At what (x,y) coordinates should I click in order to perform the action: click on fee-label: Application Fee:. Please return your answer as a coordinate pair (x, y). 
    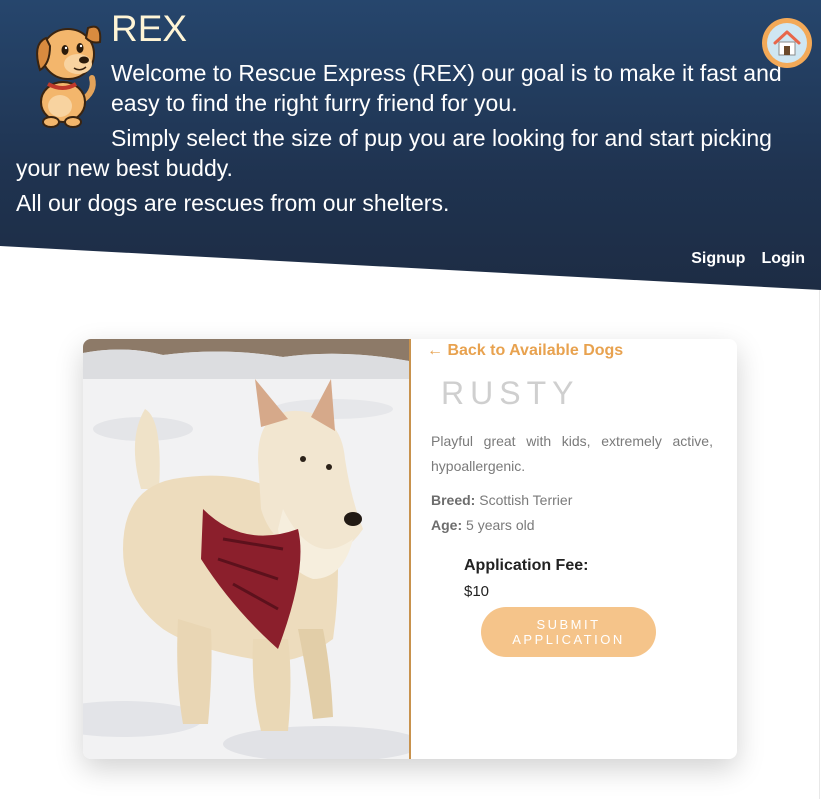
    Looking at the image, I should click on (526, 565).